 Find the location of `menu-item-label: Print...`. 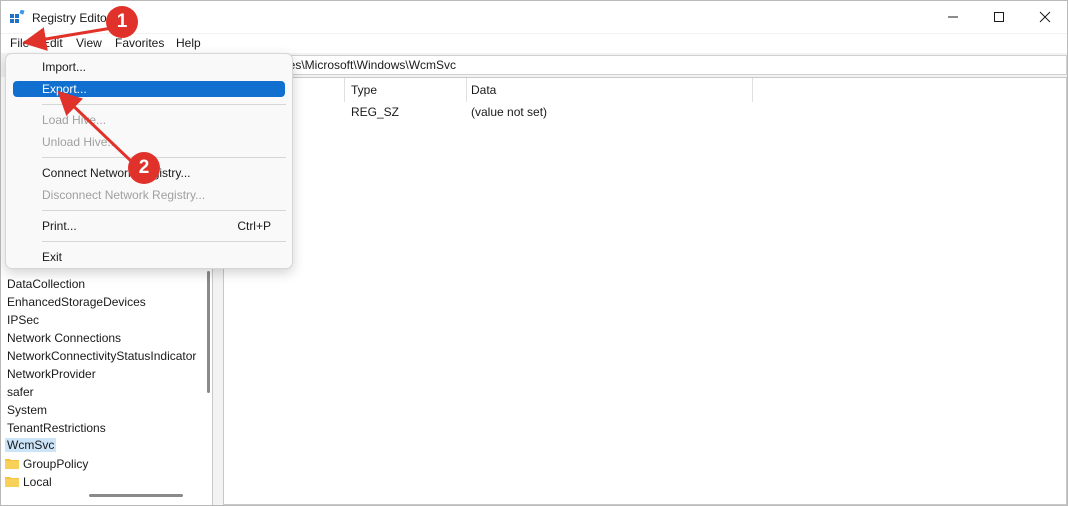

menu-item-label: Print... is located at coordinates (59, 226).